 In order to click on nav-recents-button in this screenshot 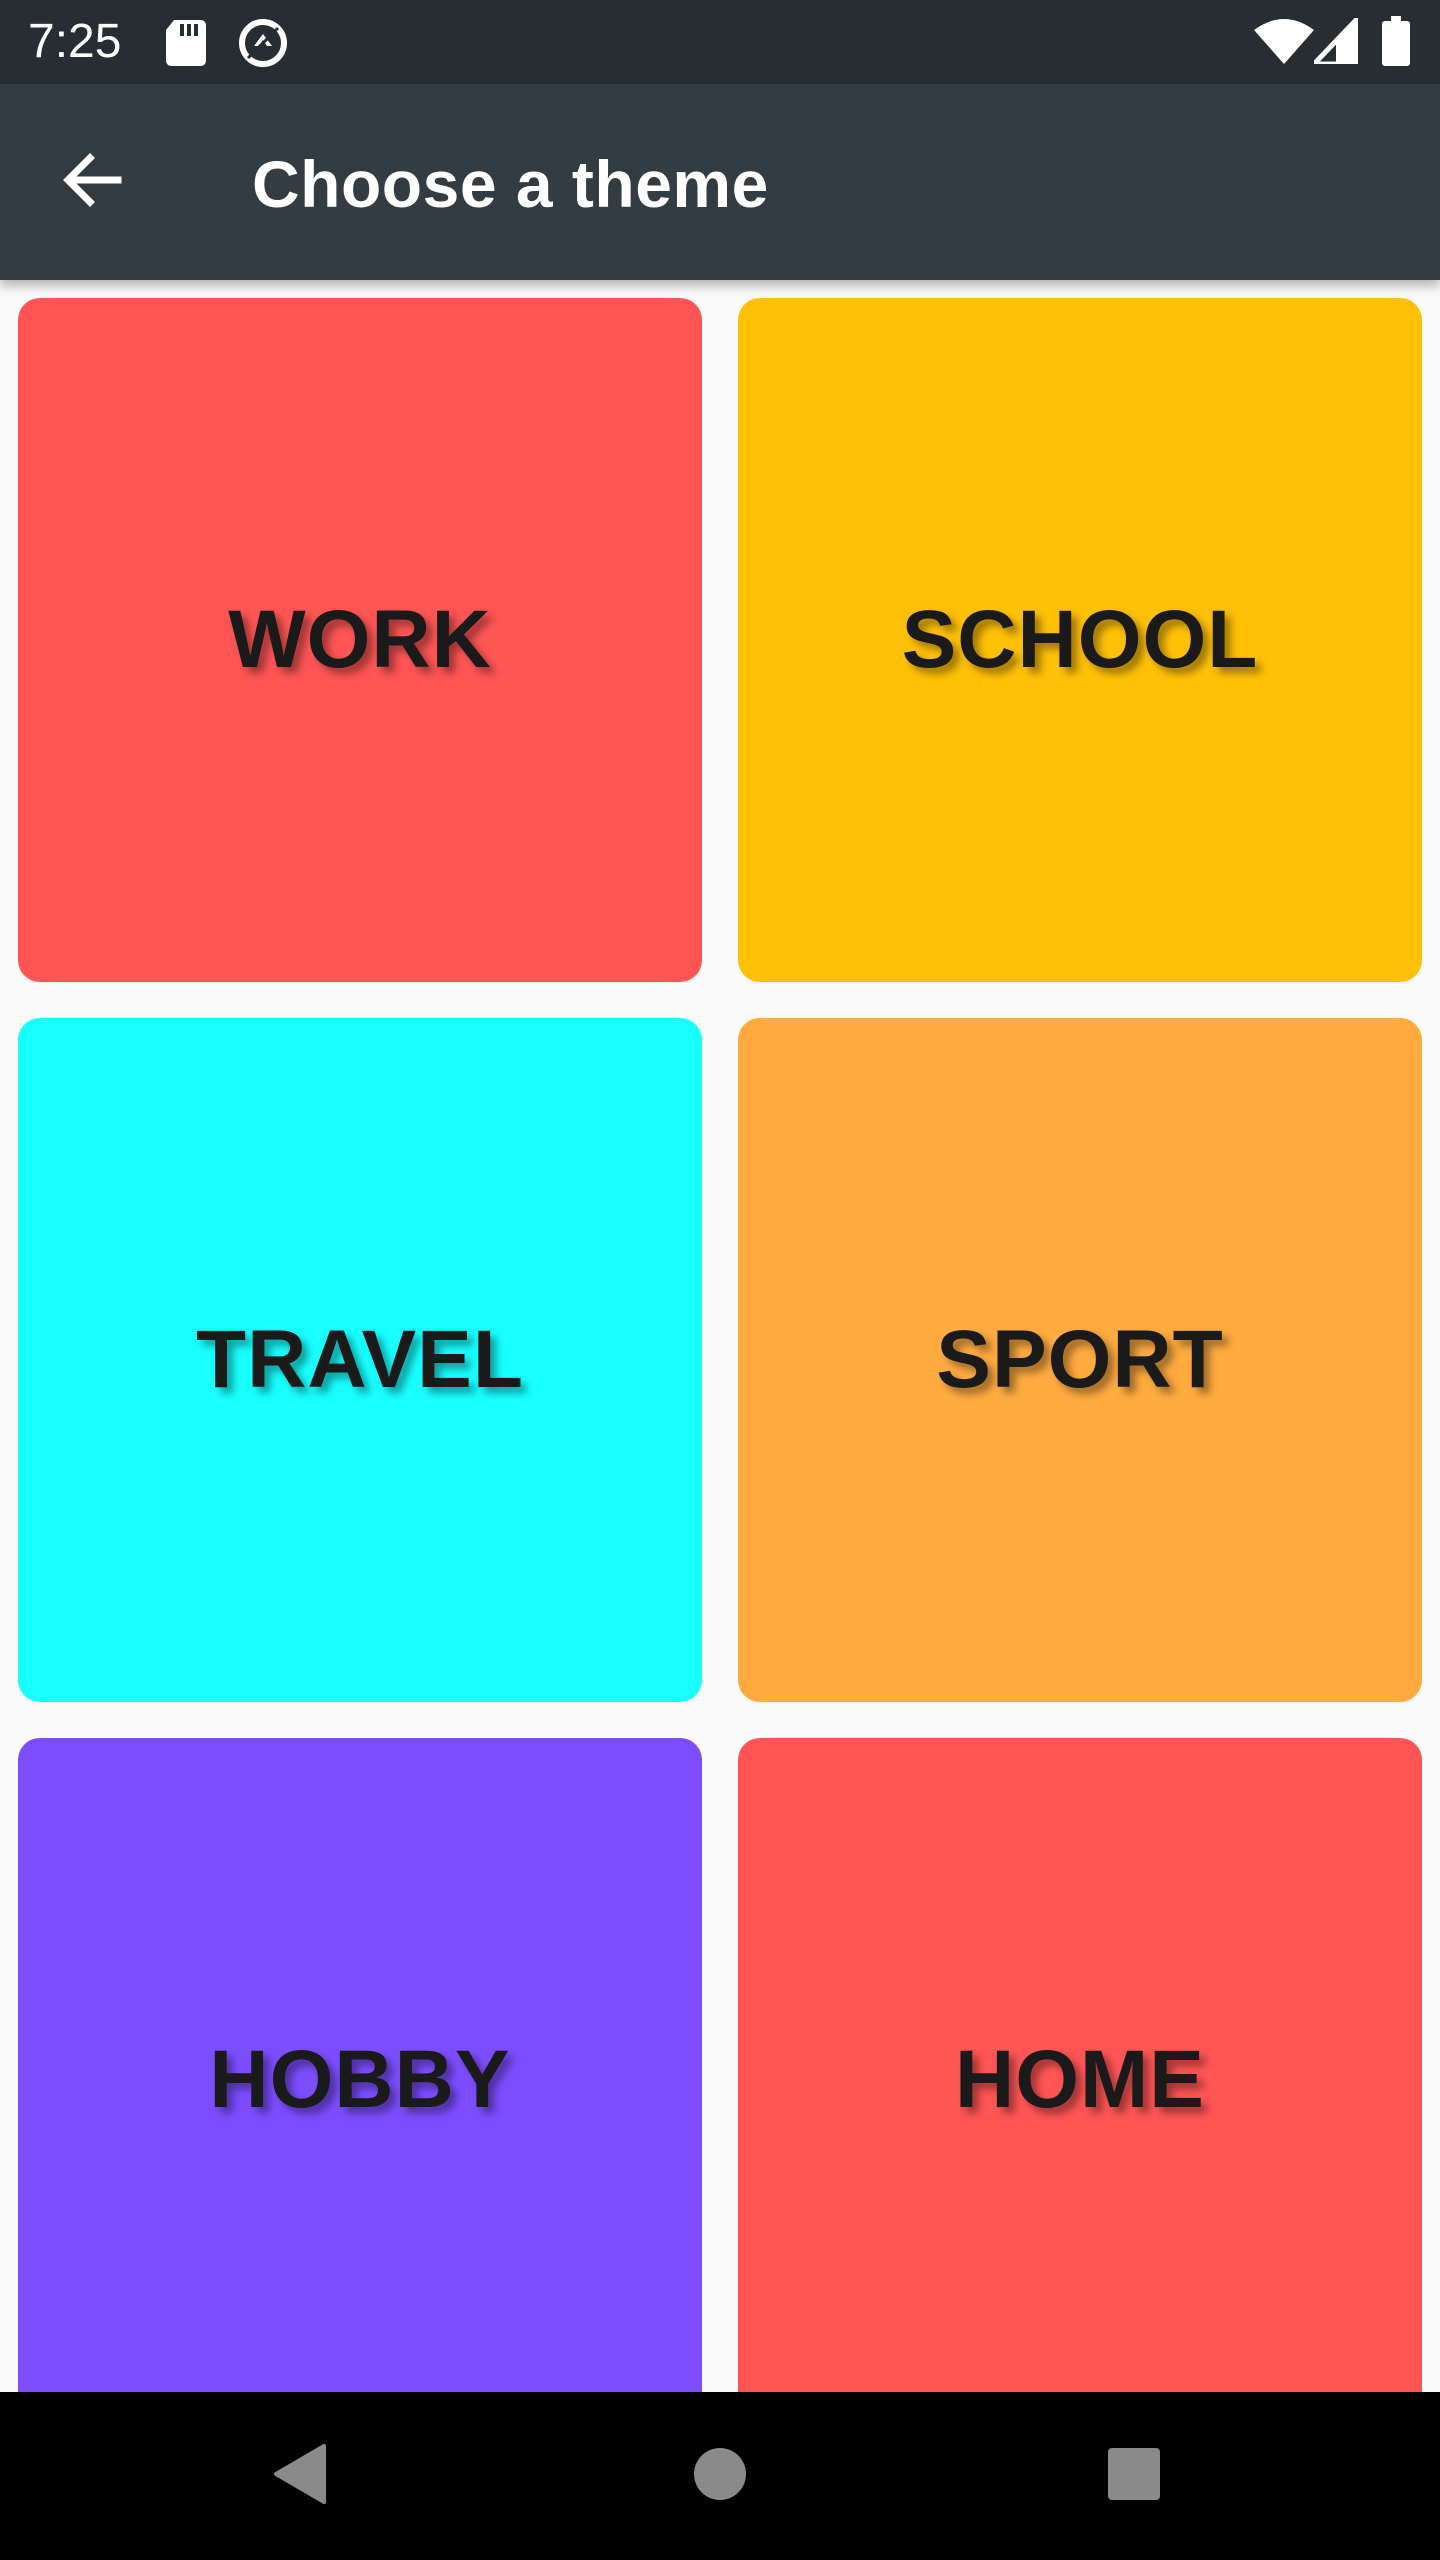, I will do `click(1134, 2476)`.